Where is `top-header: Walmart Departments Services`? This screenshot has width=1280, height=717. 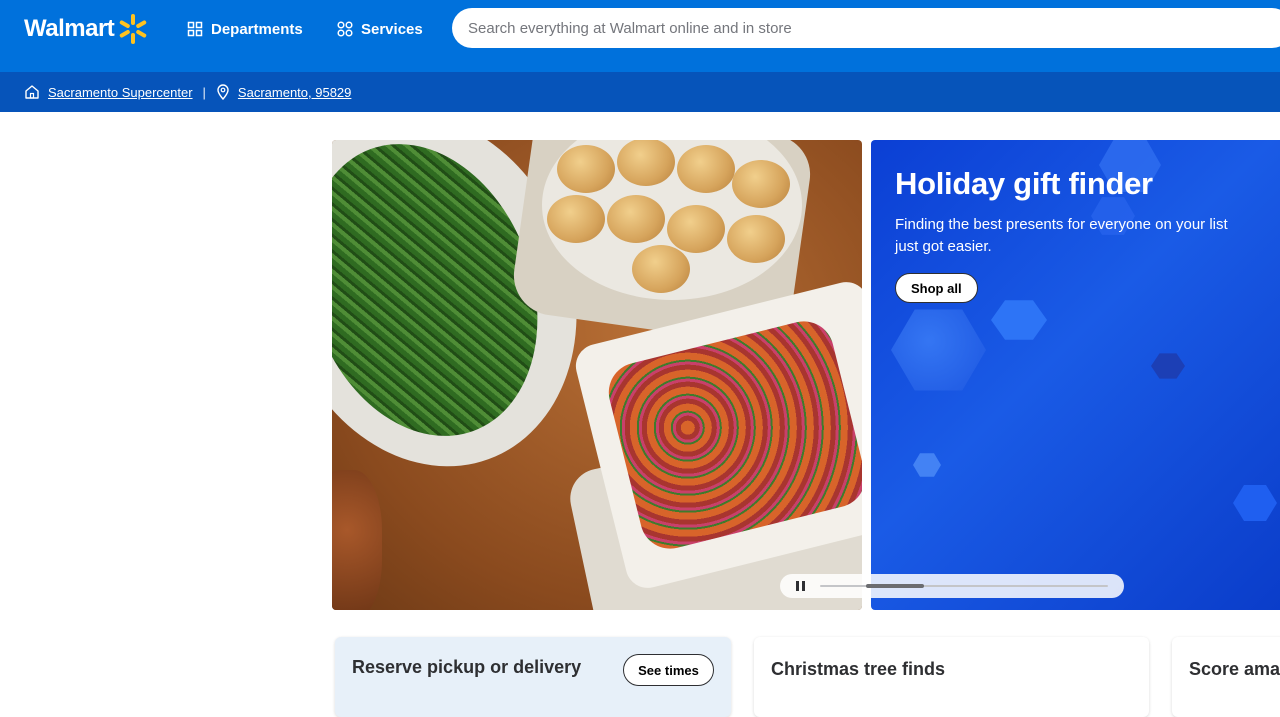
top-header: Walmart Departments Services is located at coordinates (640, 36).